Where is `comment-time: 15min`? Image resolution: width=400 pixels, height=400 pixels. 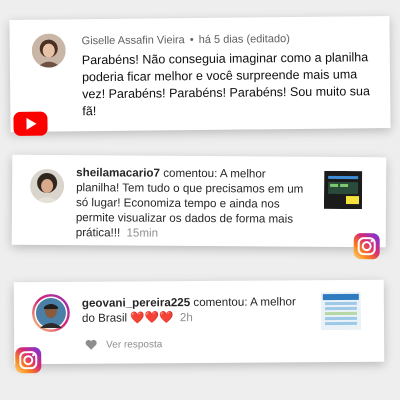
comment-time: 15min is located at coordinates (142, 233).